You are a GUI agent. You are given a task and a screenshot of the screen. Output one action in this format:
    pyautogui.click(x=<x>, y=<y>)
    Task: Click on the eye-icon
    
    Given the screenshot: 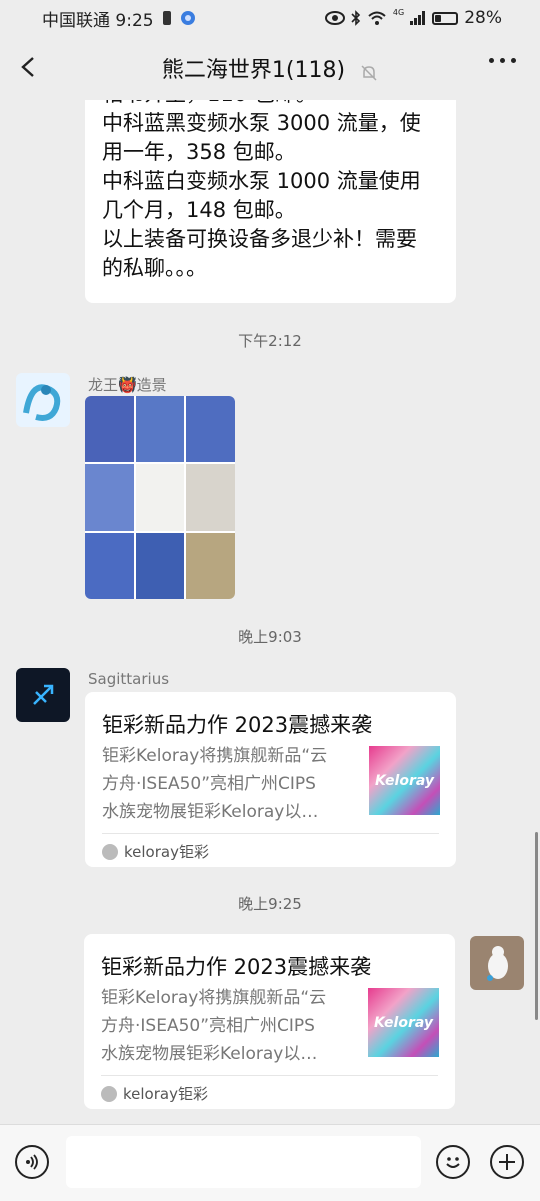 What is the action you would take?
    pyautogui.click(x=334, y=18)
    